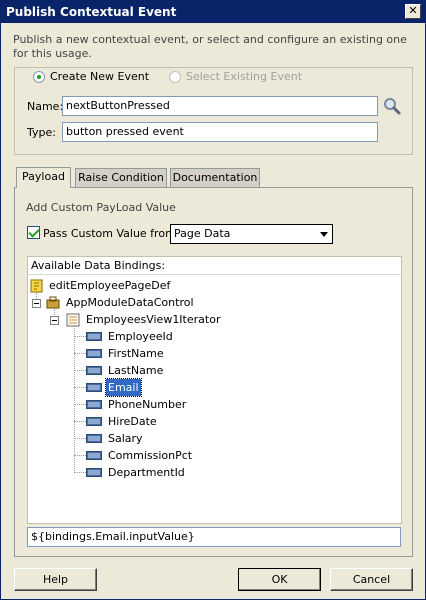  What do you see at coordinates (43, 177) in the screenshot?
I see `tab-payload: Payload` at bounding box center [43, 177].